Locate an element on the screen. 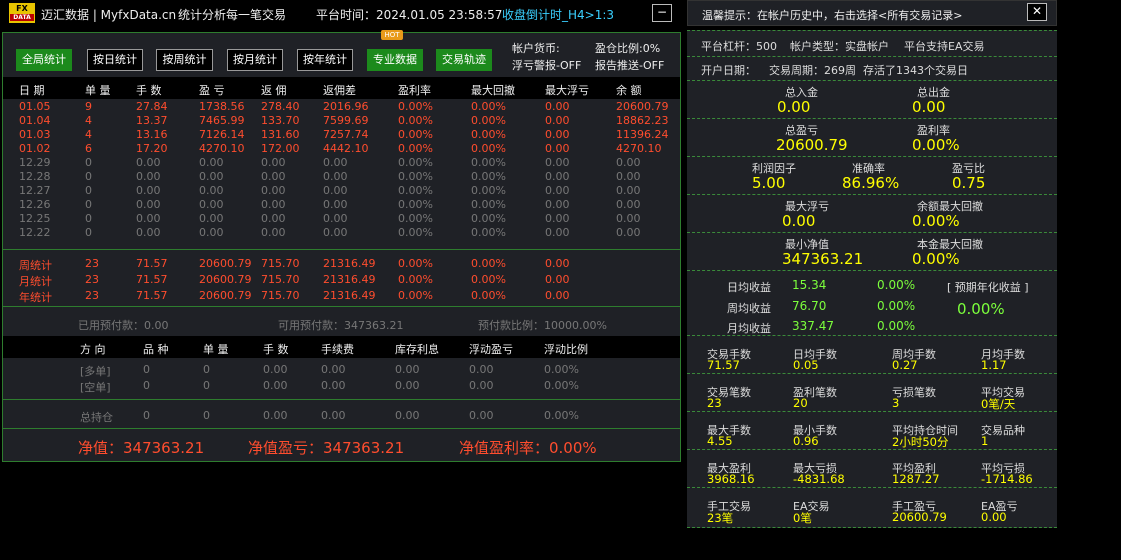  logo-subtext: DATA is located at coordinates (22, 17).